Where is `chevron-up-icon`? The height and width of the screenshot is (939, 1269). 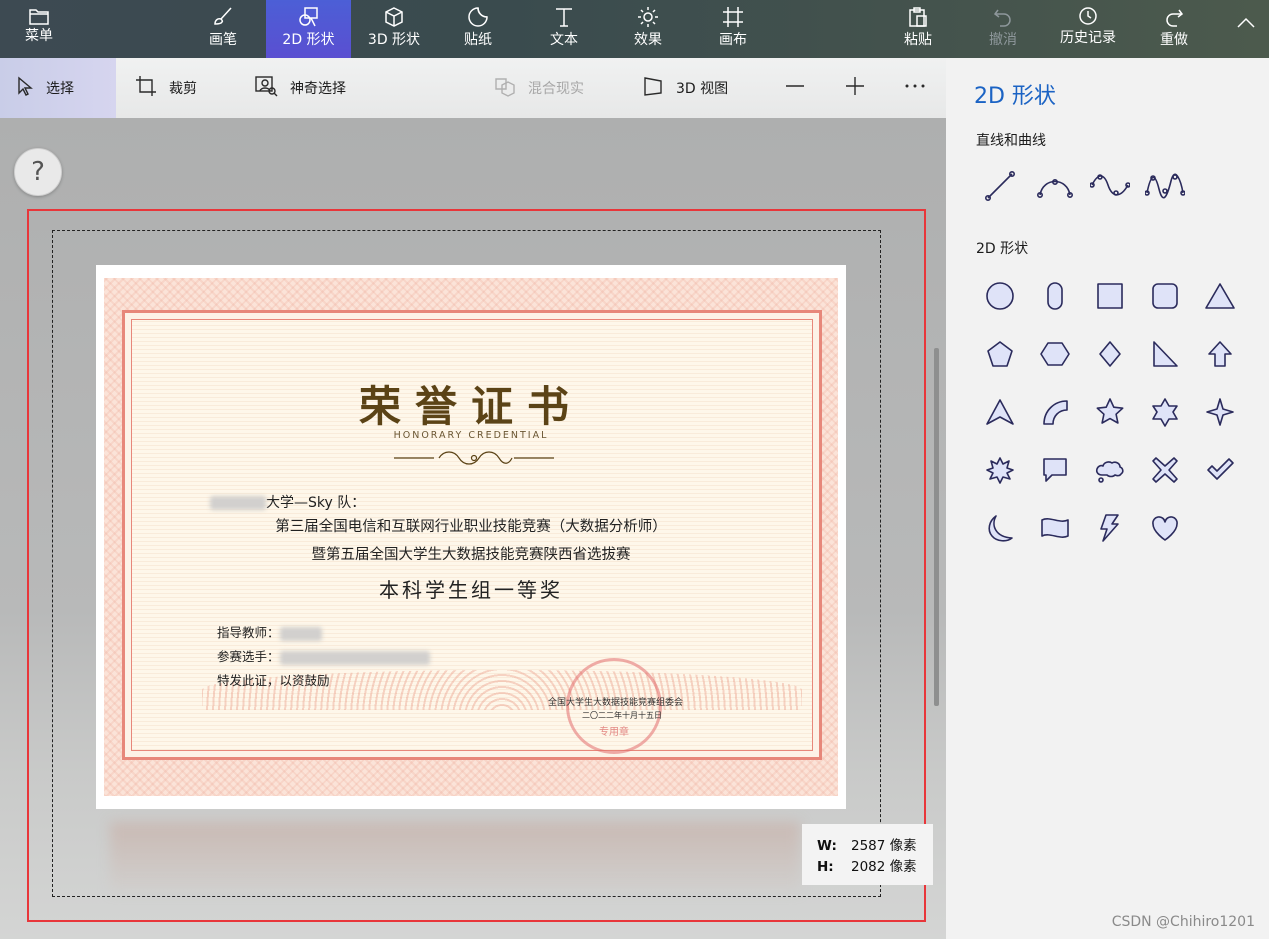 chevron-up-icon is located at coordinates (1246, 14).